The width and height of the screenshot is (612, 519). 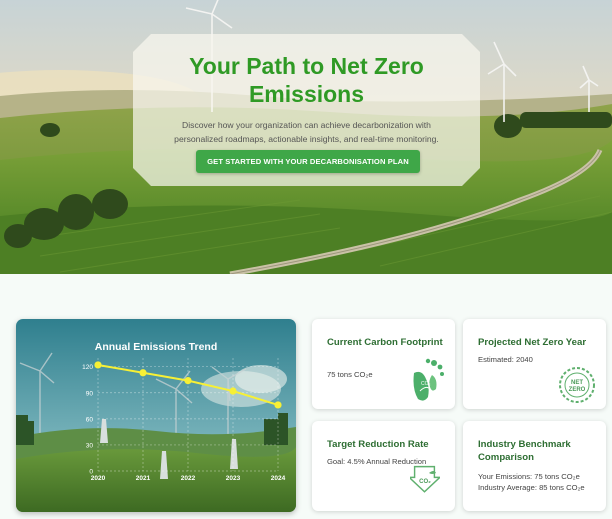 What do you see at coordinates (524, 451) in the screenshot?
I see `benchmark-title: Industry Benchmark Comparison` at bounding box center [524, 451].